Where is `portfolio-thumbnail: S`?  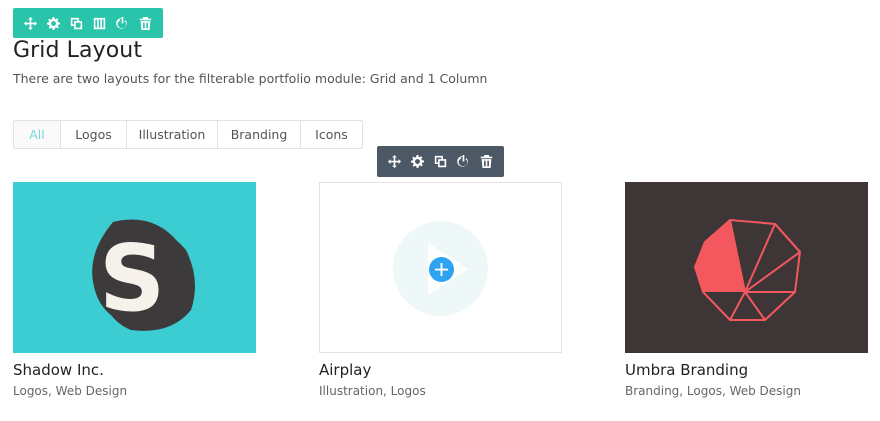
portfolio-thumbnail: S is located at coordinates (134, 267).